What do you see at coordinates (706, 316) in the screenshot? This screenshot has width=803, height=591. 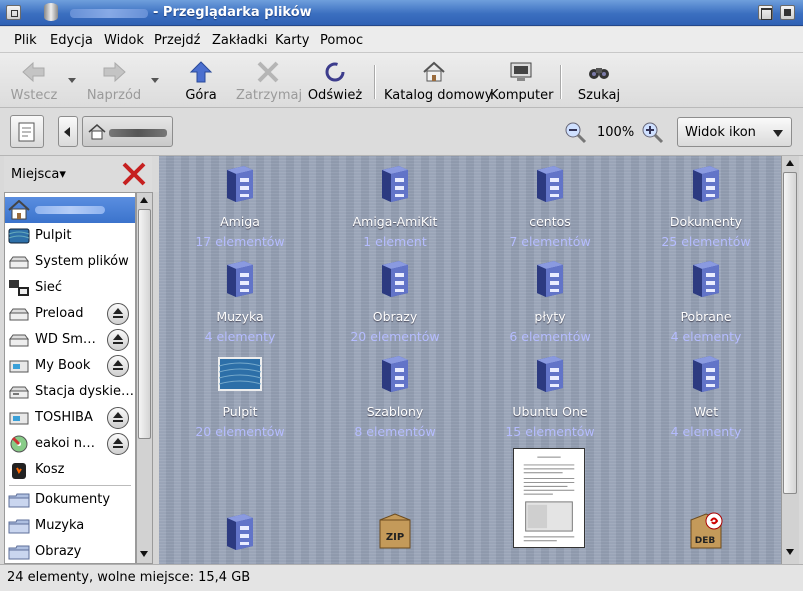 I see `file-name: Pobrane` at bounding box center [706, 316].